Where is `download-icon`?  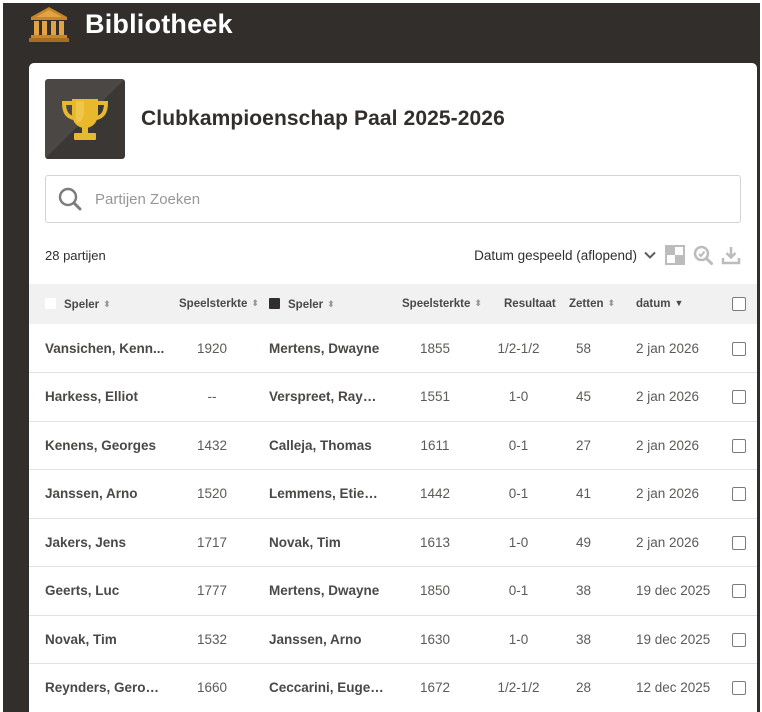 download-icon is located at coordinates (731, 255).